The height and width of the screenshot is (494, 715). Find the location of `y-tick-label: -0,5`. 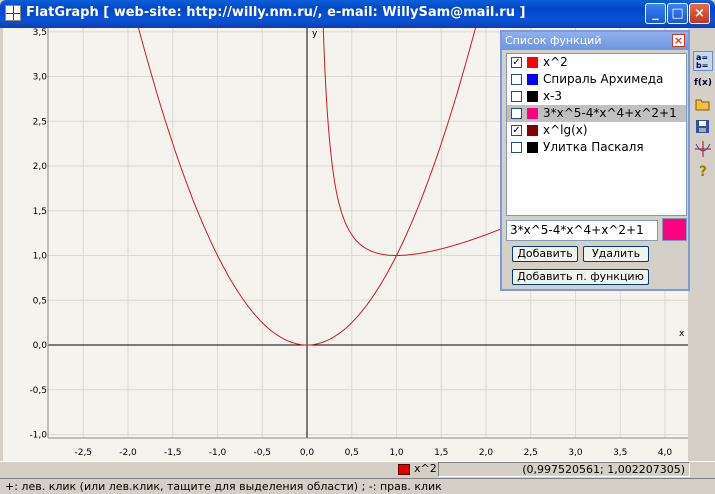

y-tick-label: -0,5 is located at coordinates (38, 391).